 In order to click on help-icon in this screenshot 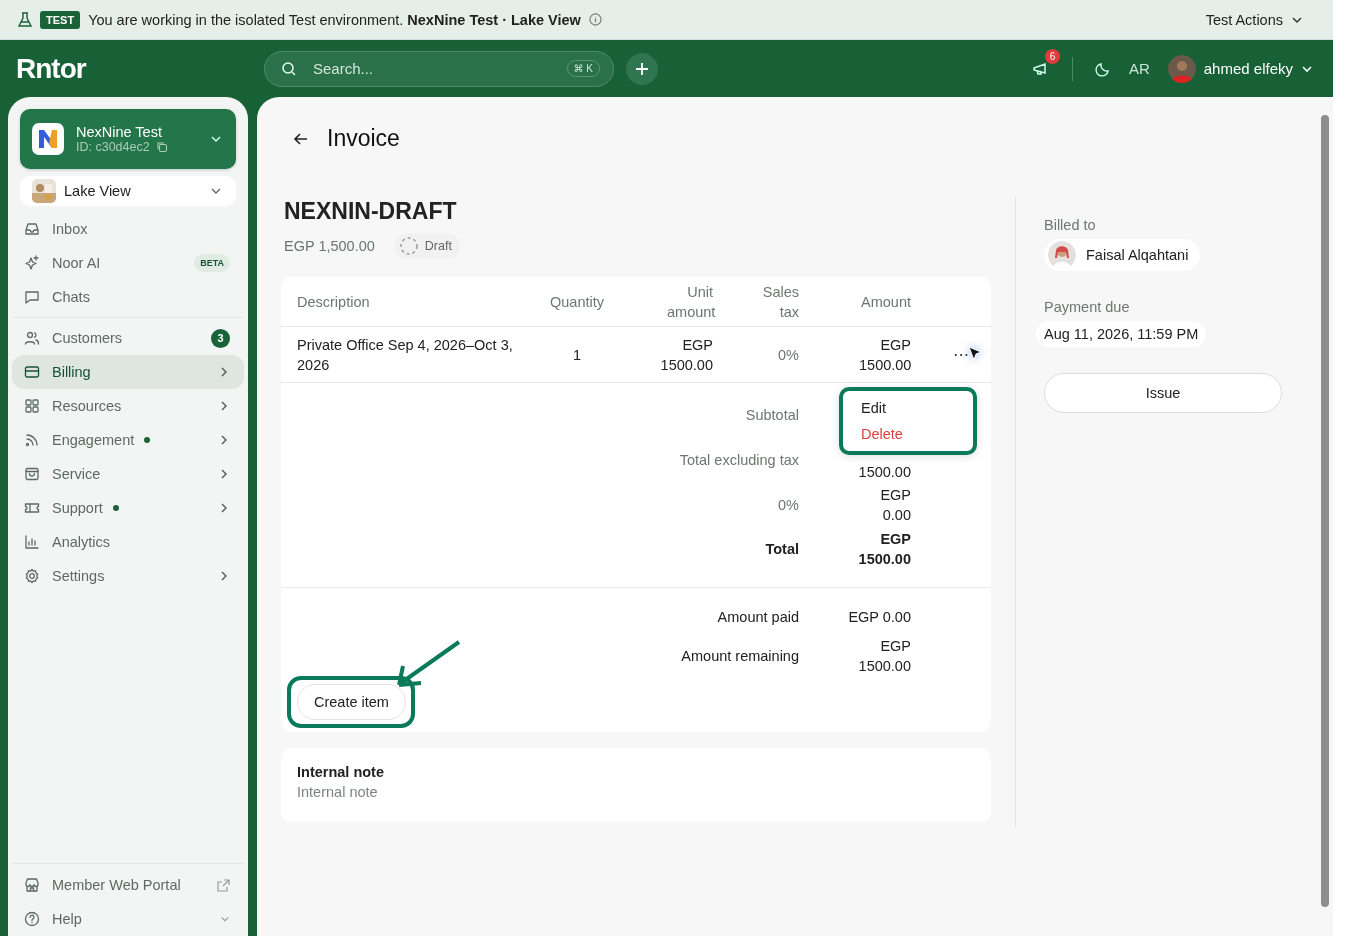, I will do `click(32, 919)`.